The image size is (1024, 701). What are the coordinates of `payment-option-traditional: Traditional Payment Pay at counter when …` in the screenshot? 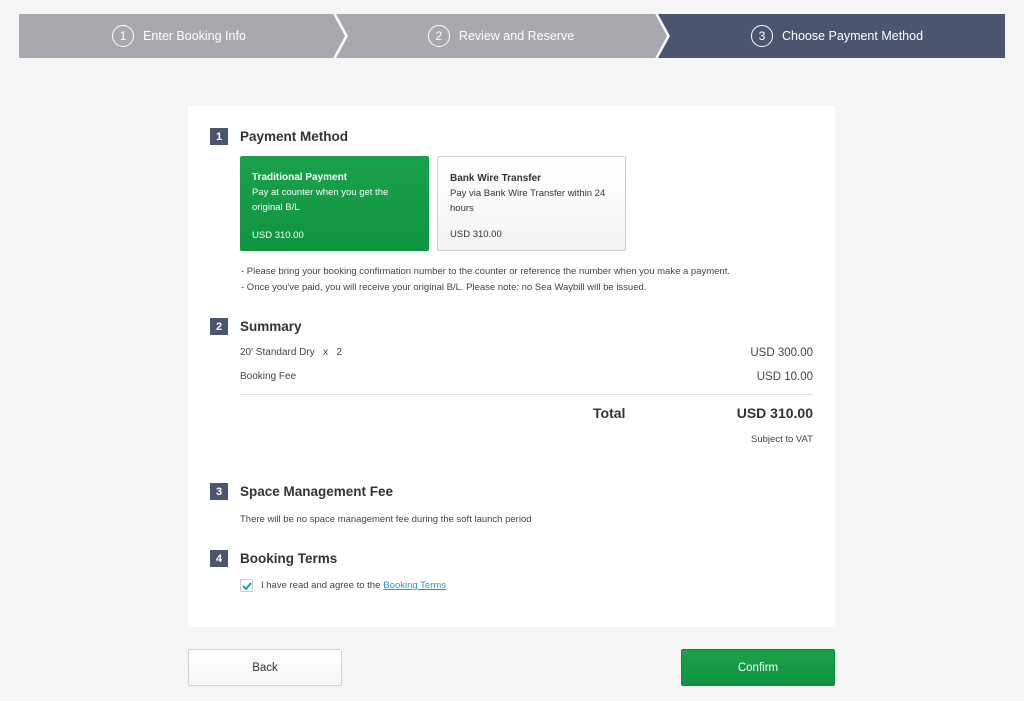 It's located at (334, 203).